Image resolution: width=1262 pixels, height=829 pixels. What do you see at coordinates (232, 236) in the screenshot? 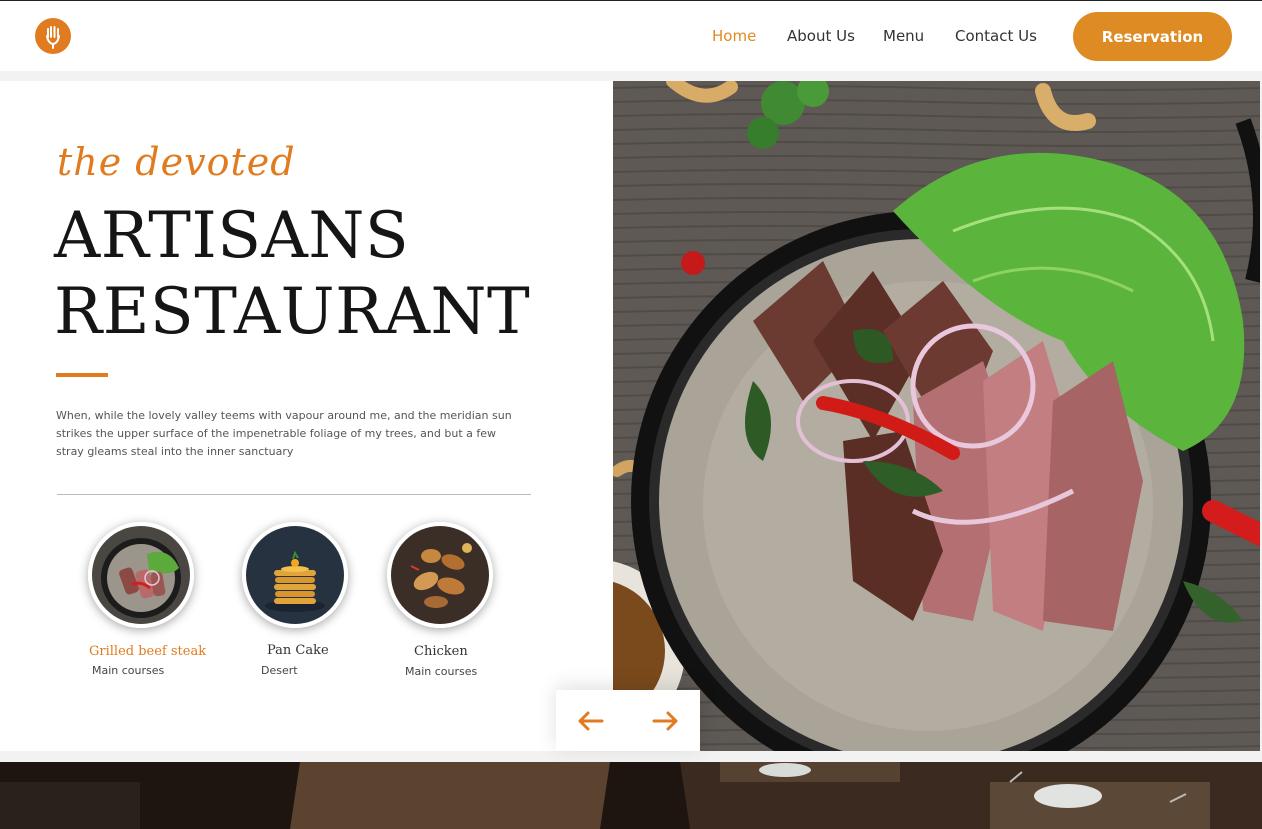
I see `hero-title-line1: ARTISANS` at bounding box center [232, 236].